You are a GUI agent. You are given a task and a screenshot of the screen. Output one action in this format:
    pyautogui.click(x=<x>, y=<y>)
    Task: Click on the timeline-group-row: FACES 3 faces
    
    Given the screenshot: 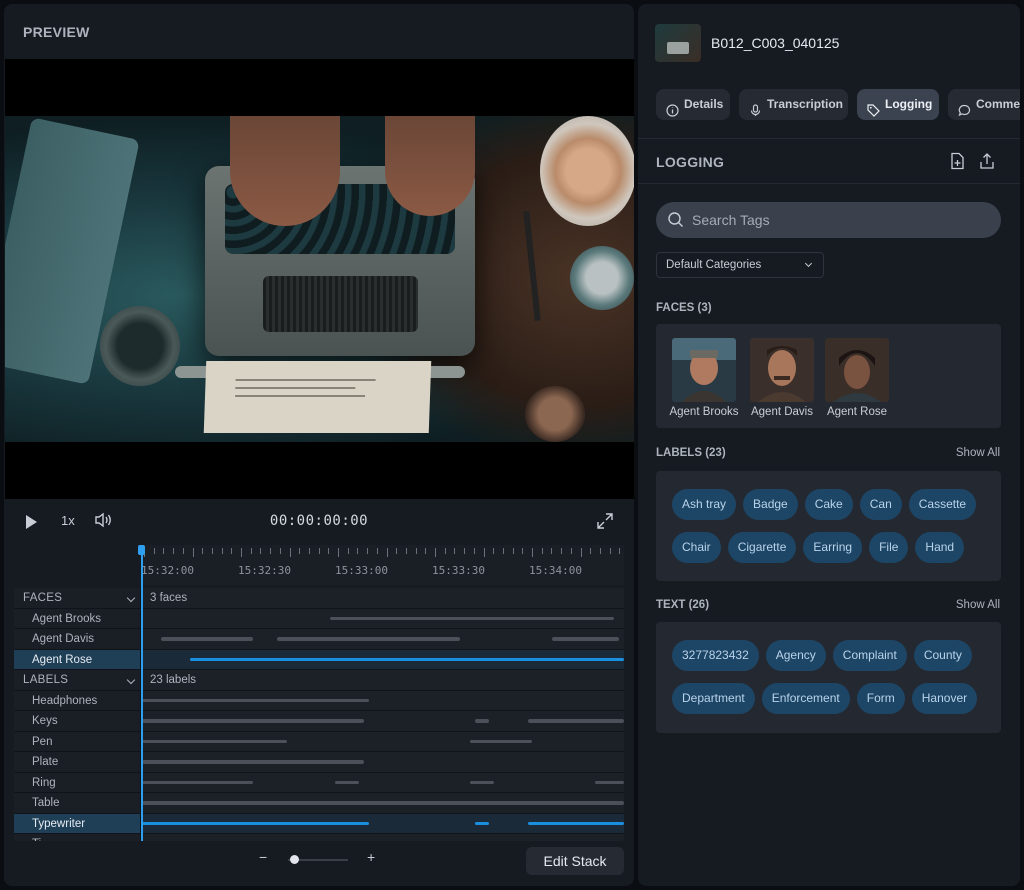 What is the action you would take?
    pyautogui.click(x=319, y=598)
    